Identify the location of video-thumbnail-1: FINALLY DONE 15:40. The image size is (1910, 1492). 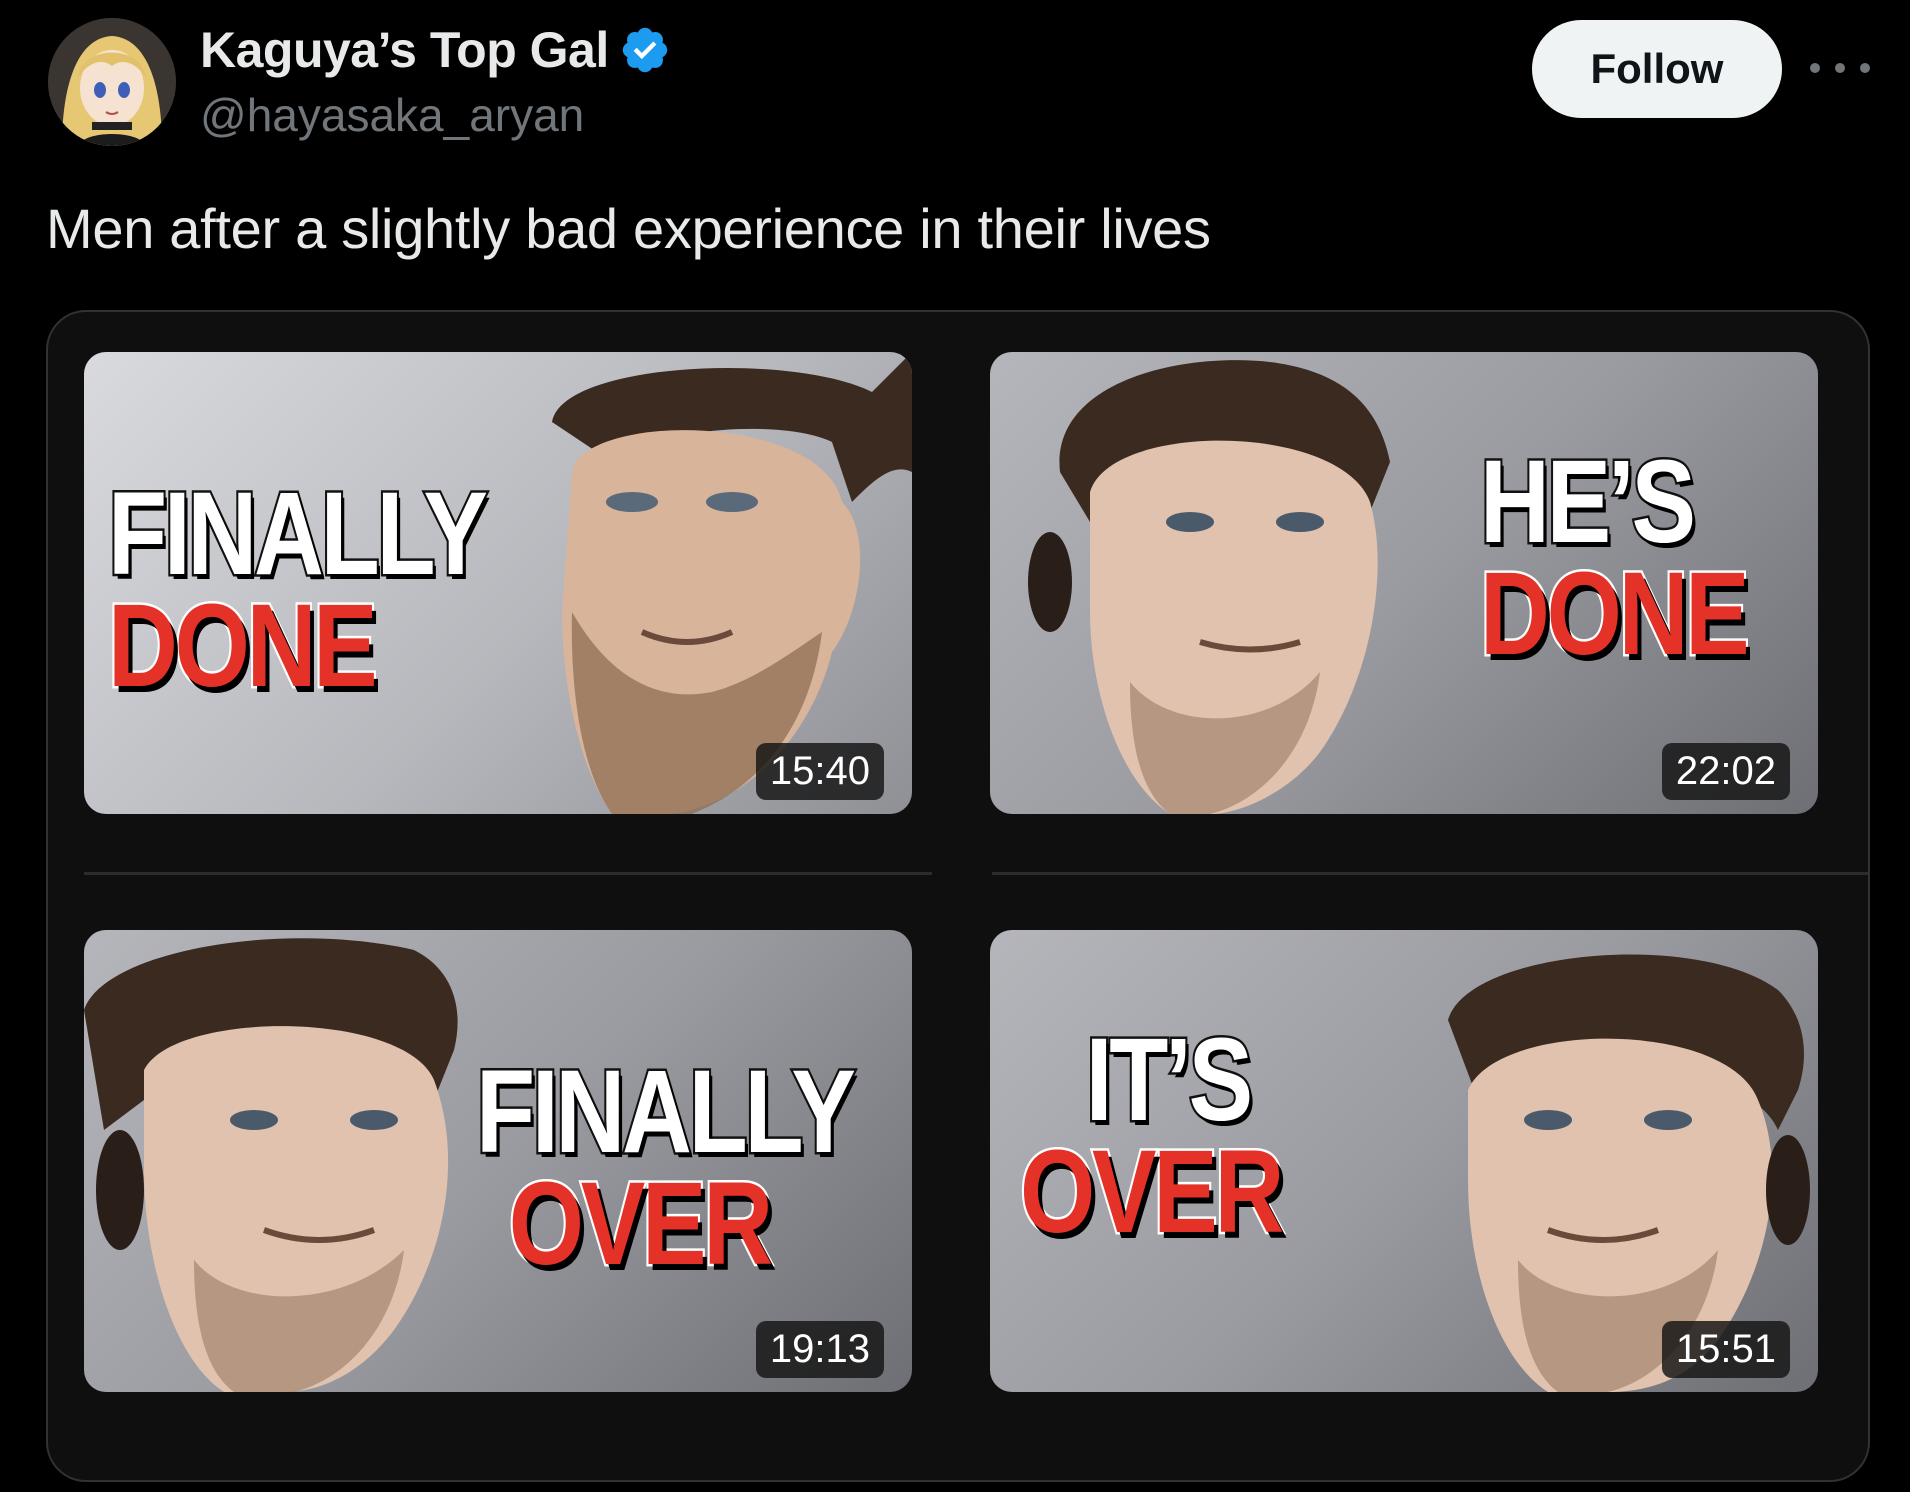
(498, 583).